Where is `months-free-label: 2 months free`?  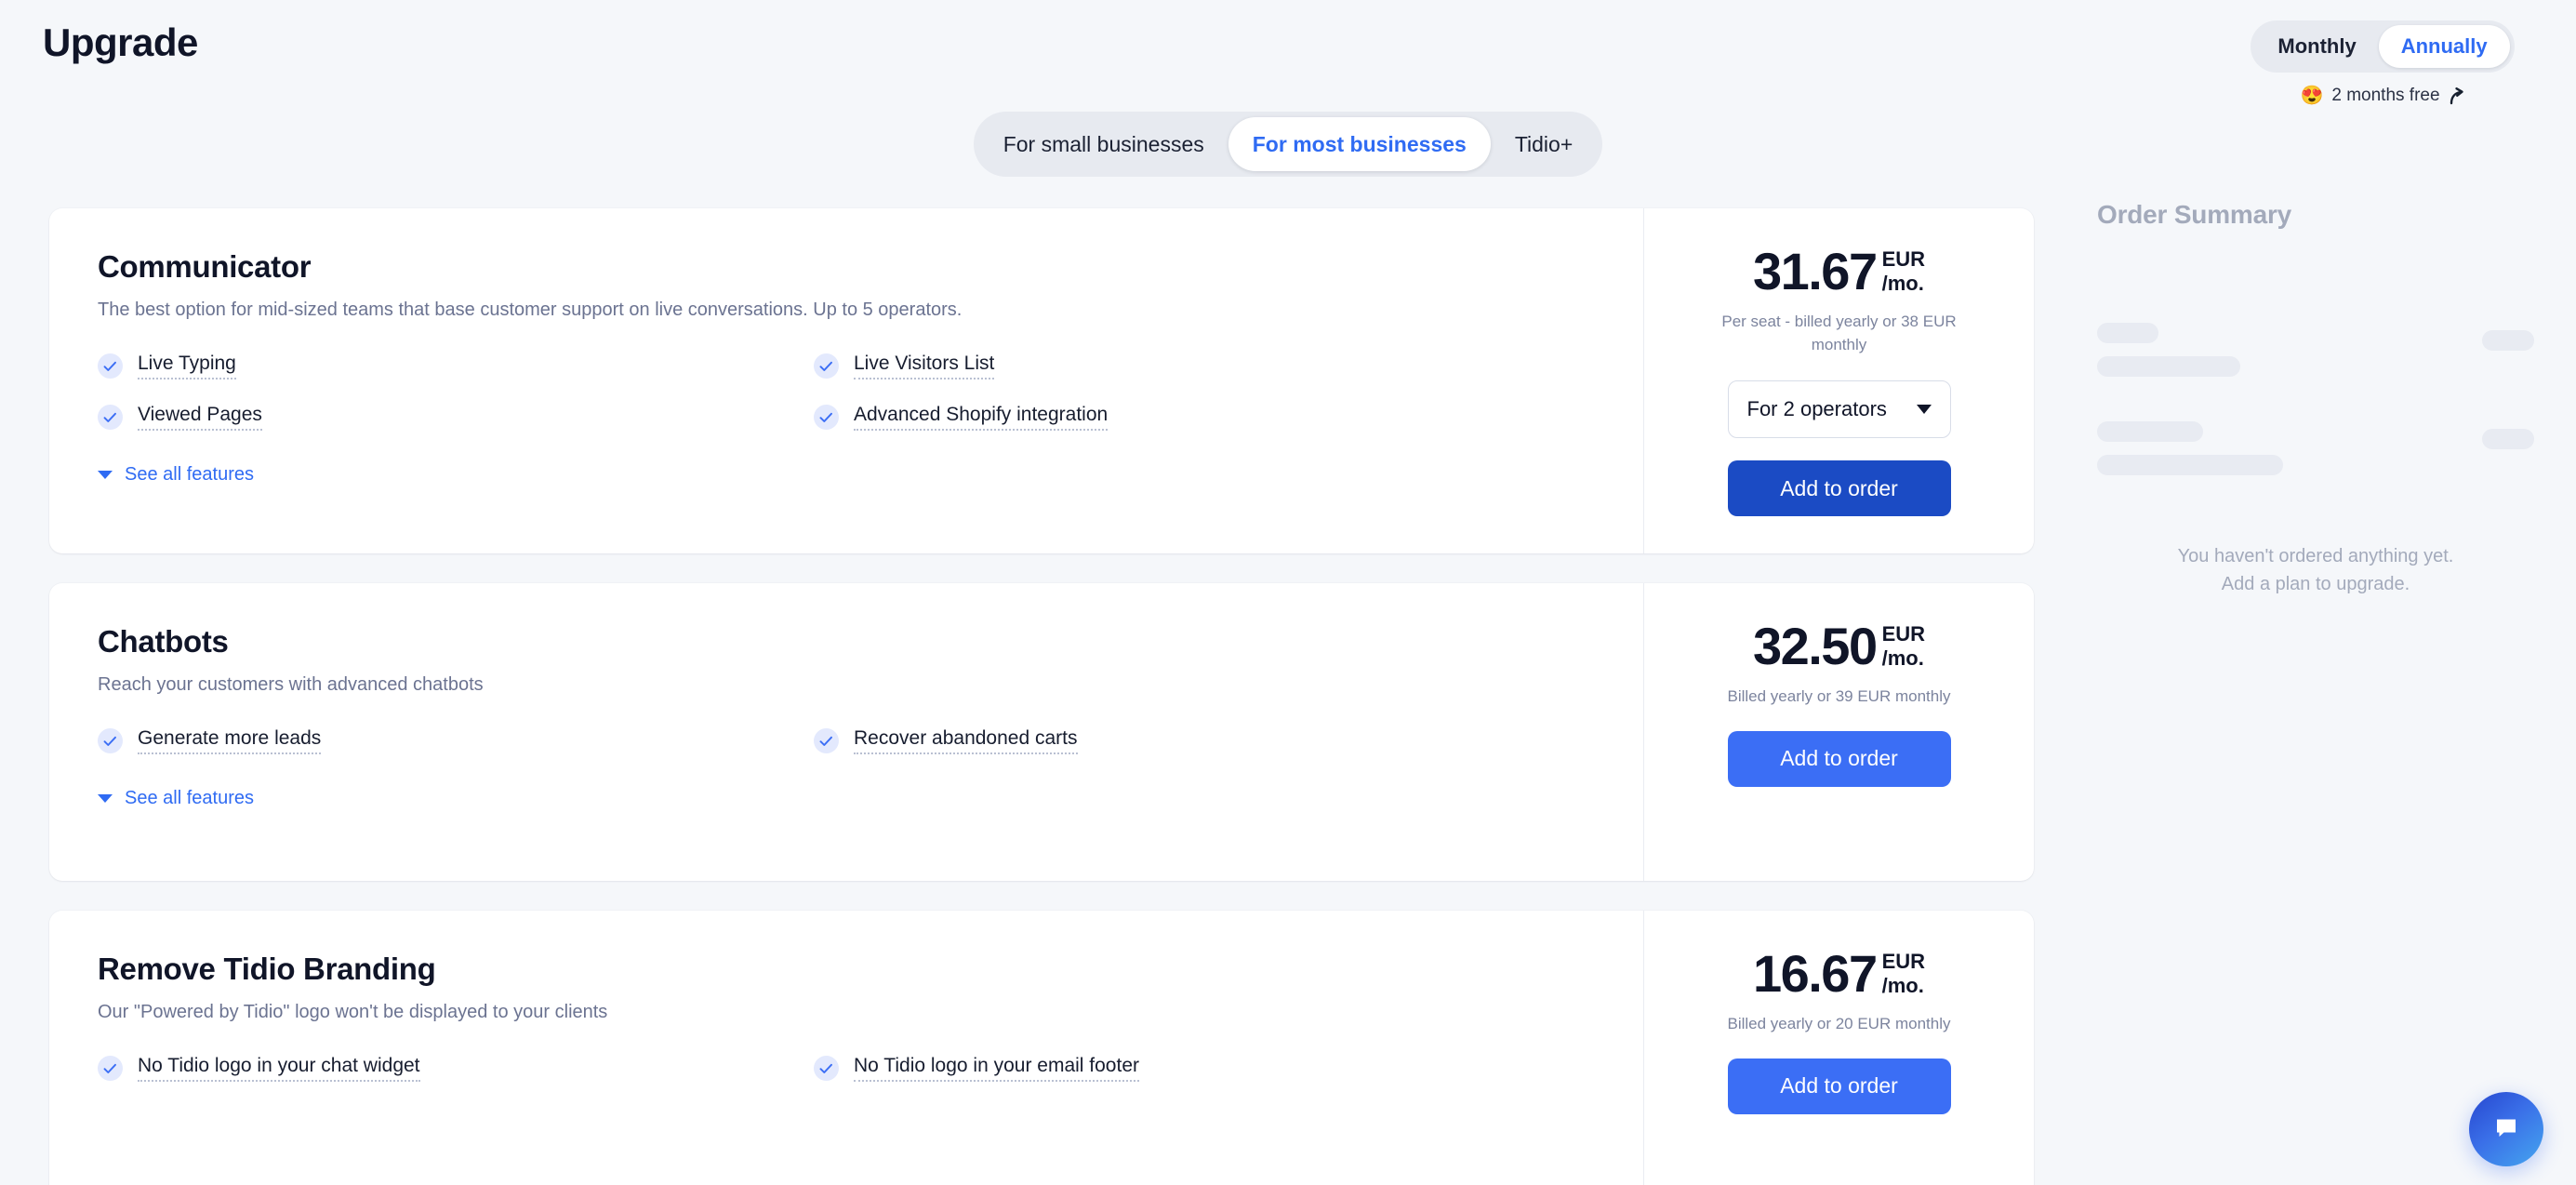
months-free-label: 2 months free is located at coordinates (2385, 96).